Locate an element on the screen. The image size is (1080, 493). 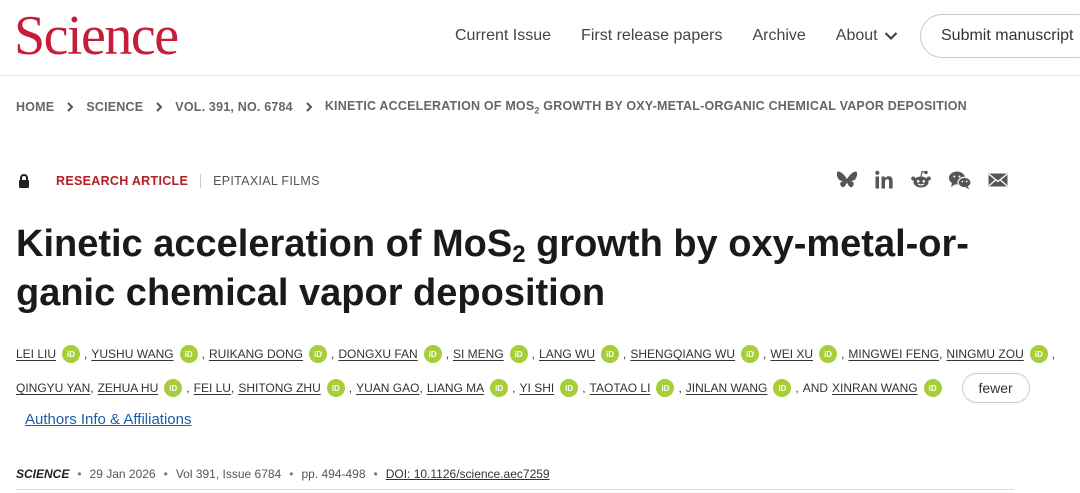
title-line1-sub: 2 is located at coordinates (519, 254).